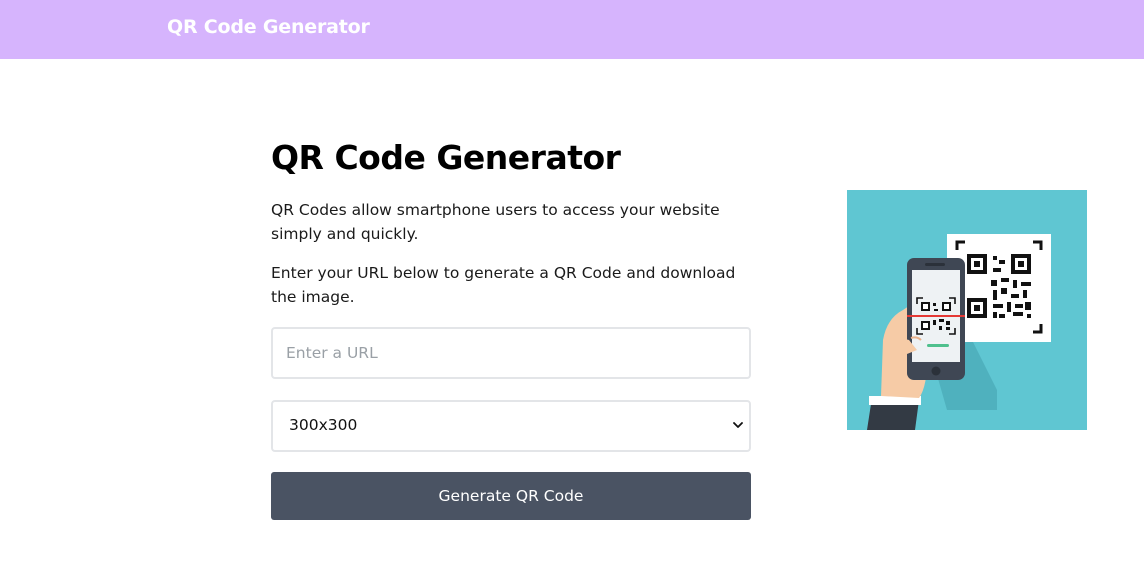  What do you see at coordinates (511, 496) in the screenshot?
I see `generate-qr-button: Generate QR Code` at bounding box center [511, 496].